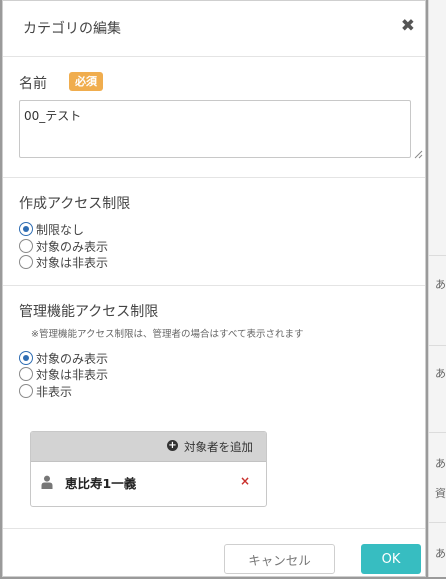 This screenshot has width=446, height=579. Describe the element at coordinates (218, 447) in the screenshot. I see `add-target-button: 対象者を追加` at that location.